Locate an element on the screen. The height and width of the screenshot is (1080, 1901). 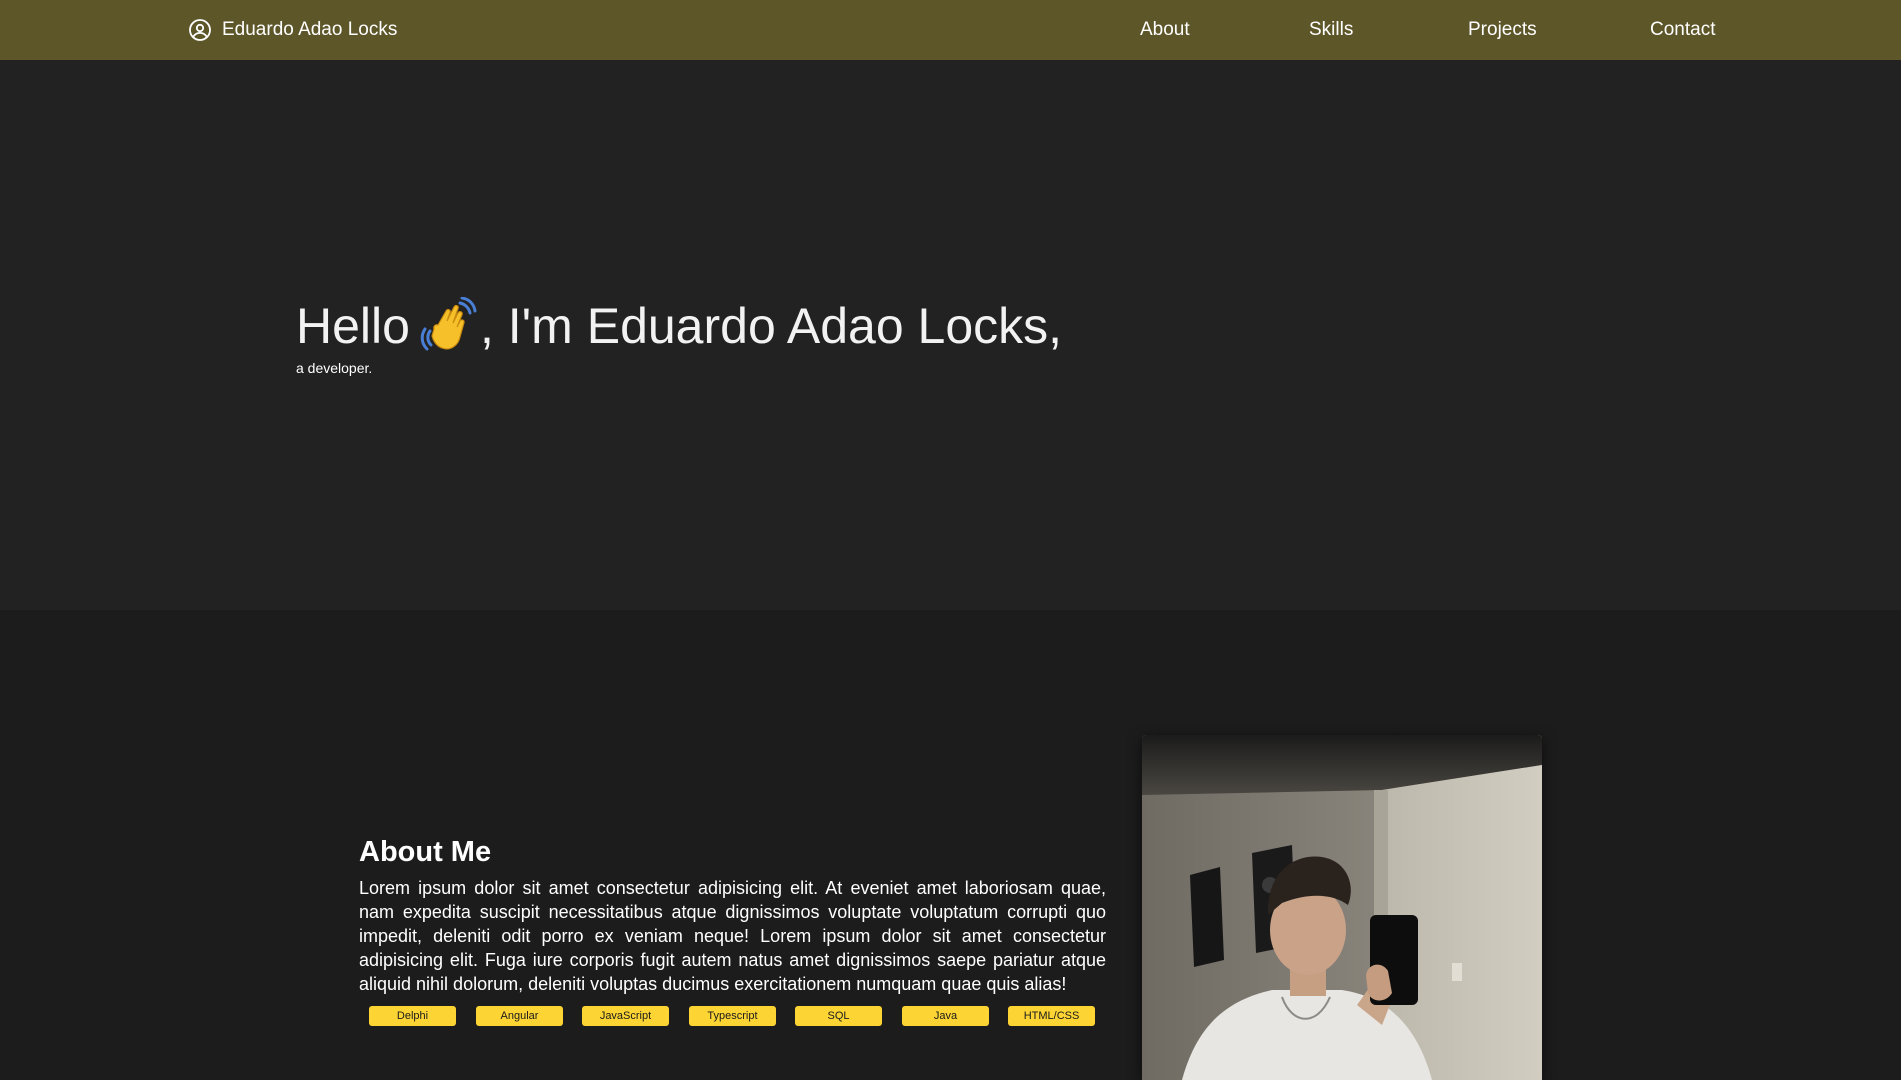
hero-greeting: Hello is located at coordinates (353, 326).